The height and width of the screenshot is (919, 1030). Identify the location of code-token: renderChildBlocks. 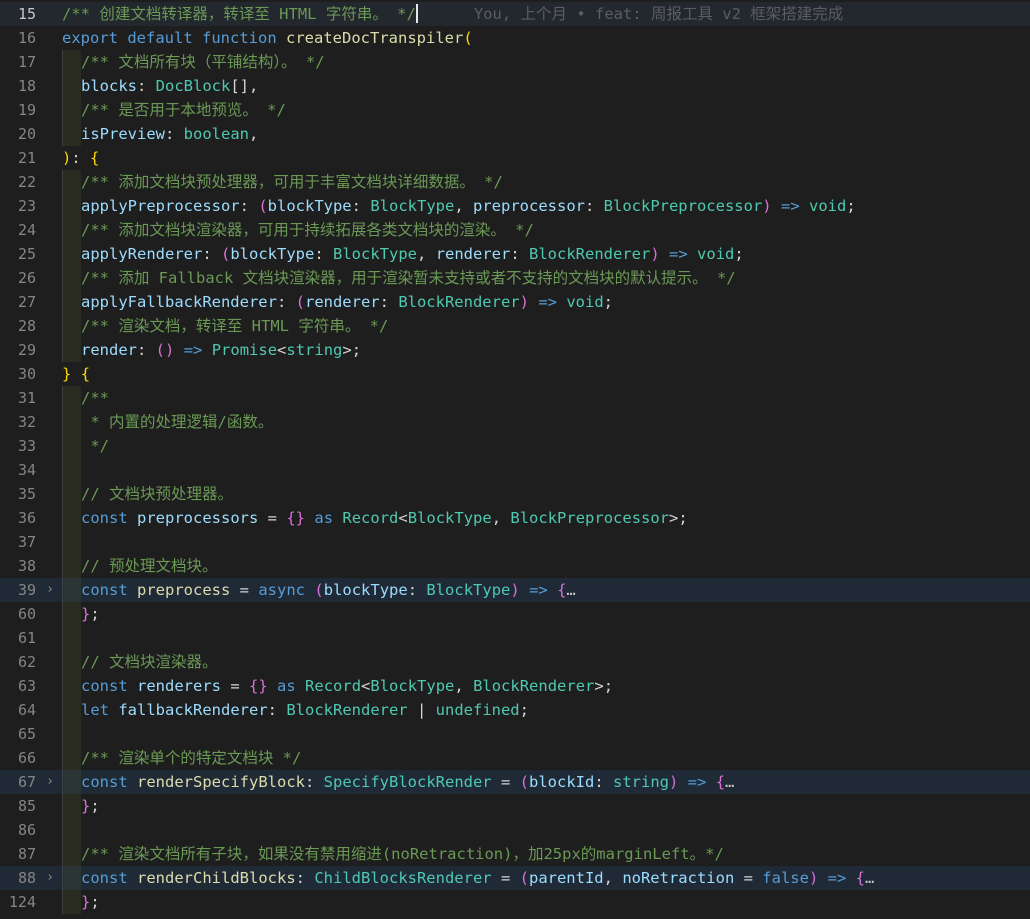
(216, 878).